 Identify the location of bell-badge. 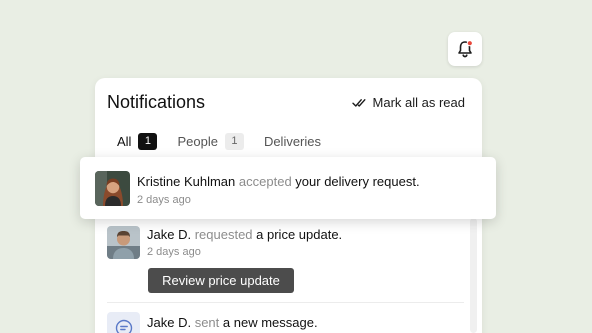
(469, 43).